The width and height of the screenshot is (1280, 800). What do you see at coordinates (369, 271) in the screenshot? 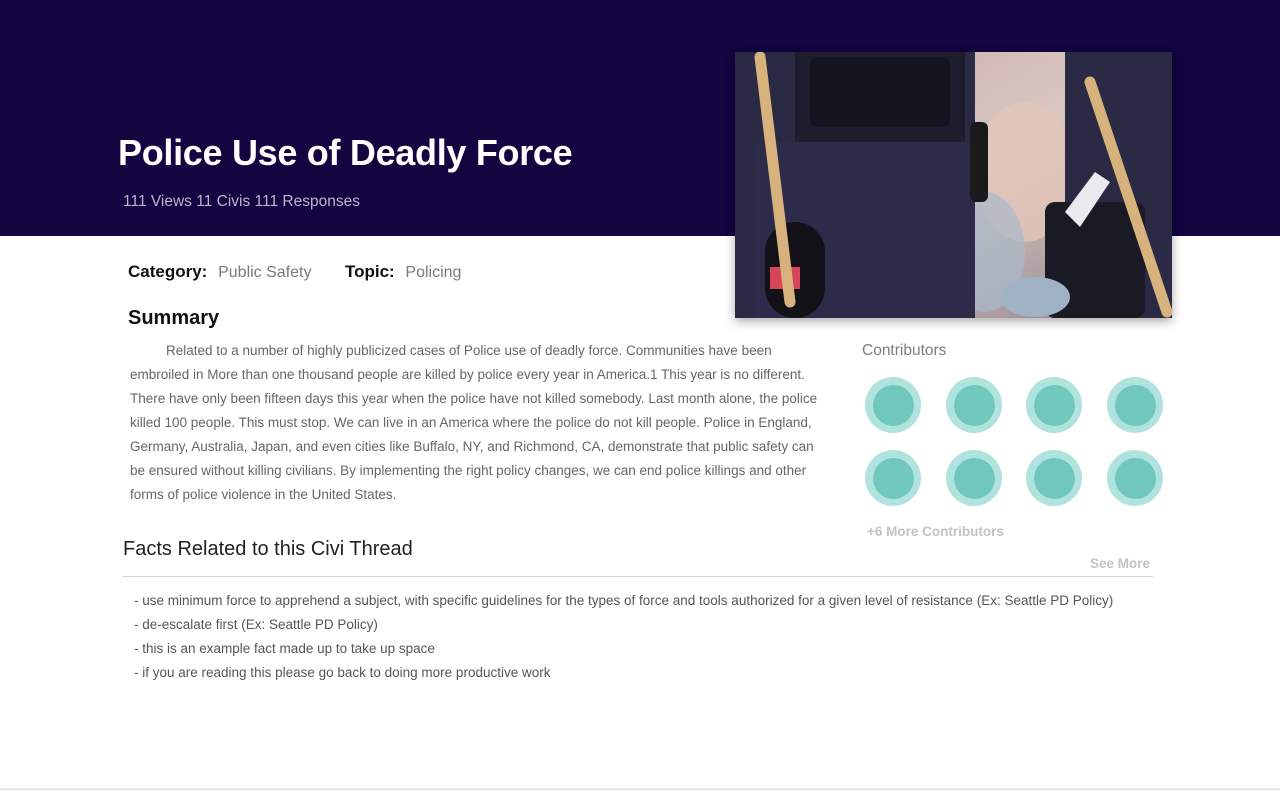
I see `topic-label: Topic:` at bounding box center [369, 271].